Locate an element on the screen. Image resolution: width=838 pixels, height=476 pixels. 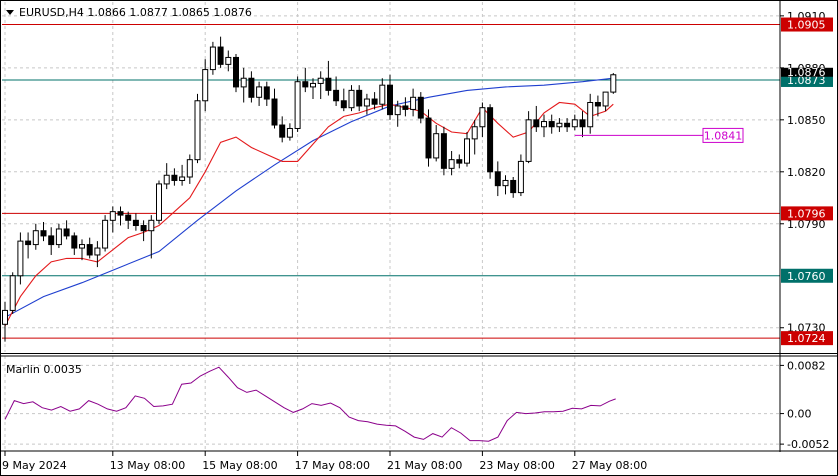
price-badges: 1.09051.08731.07961.07601.07241.0876 is located at coordinates (807, 181).